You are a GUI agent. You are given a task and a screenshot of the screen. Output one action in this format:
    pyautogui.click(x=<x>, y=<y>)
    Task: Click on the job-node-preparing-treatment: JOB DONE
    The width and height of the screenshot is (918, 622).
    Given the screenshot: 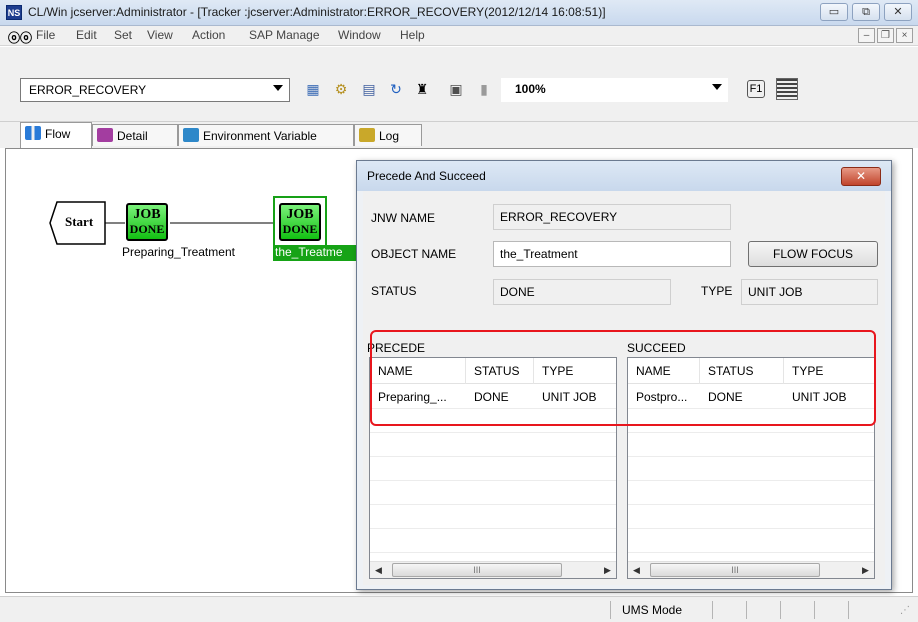 What is the action you would take?
    pyautogui.click(x=147, y=222)
    